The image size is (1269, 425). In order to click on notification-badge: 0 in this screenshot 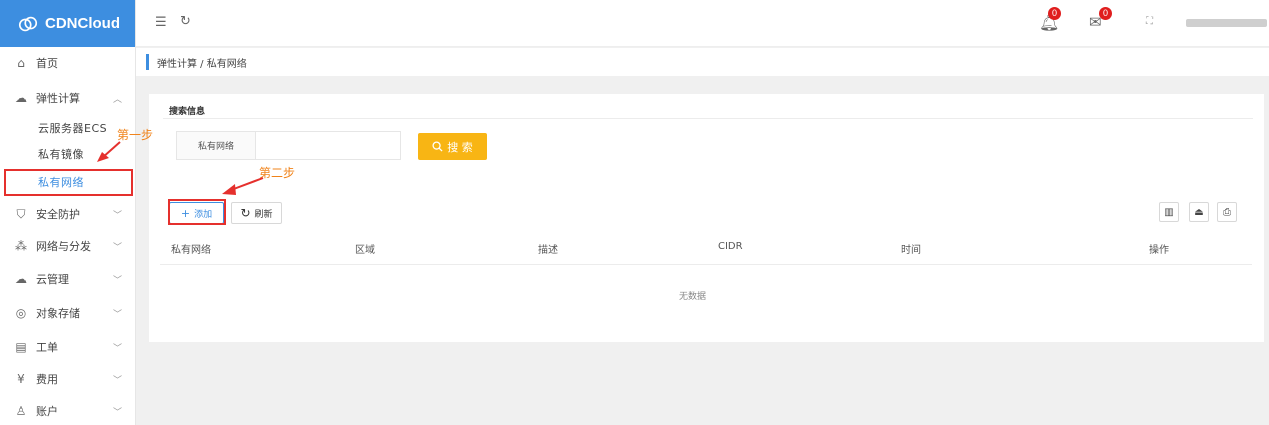, I will do `click(1054, 13)`.